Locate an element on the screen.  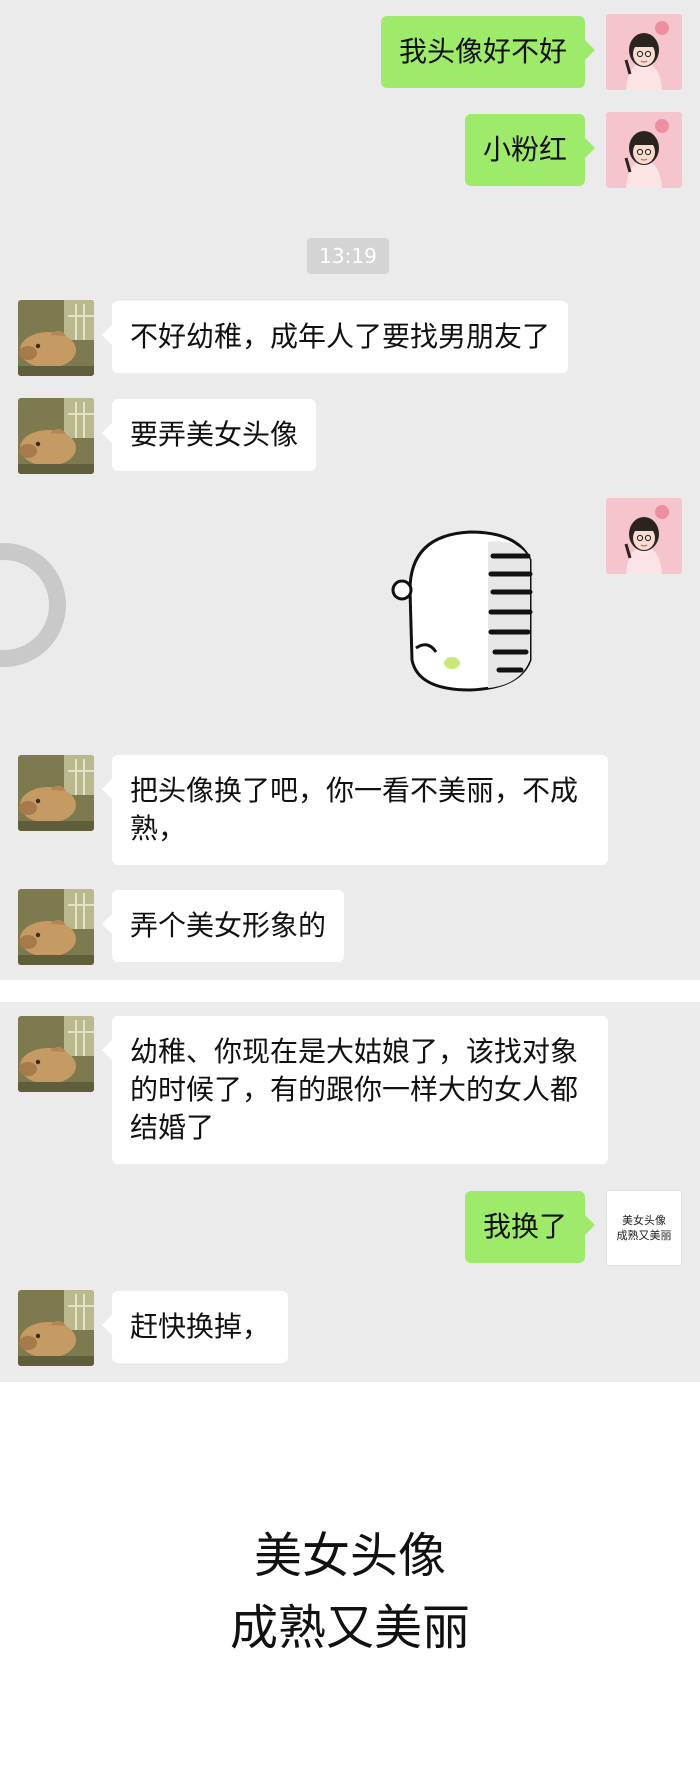
thumbnail-text: 成熟又美丽 is located at coordinates (644, 1235).